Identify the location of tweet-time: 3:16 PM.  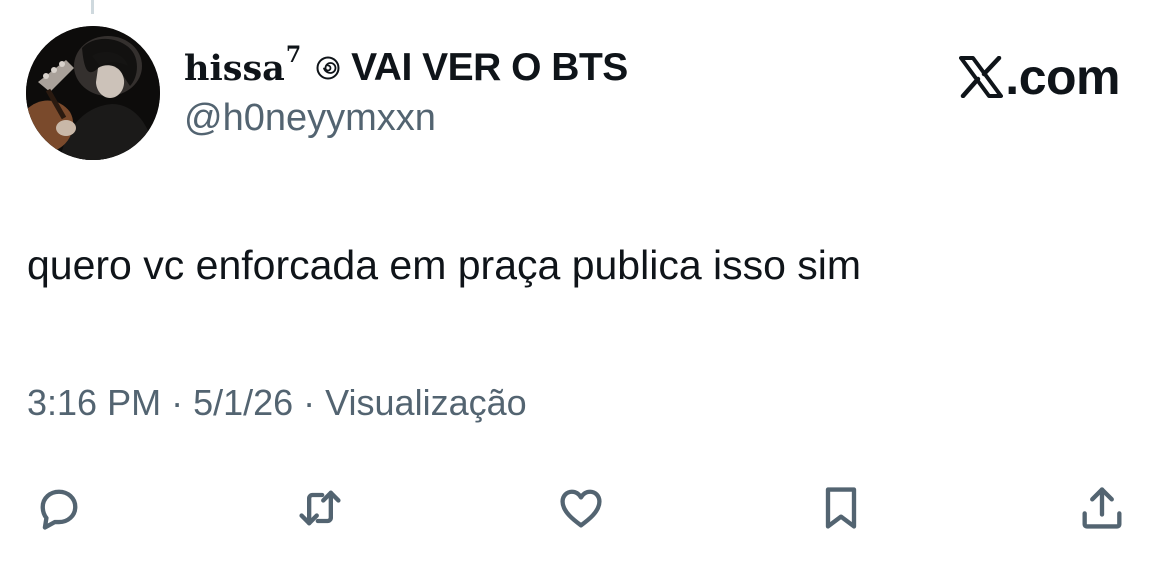
(94, 402).